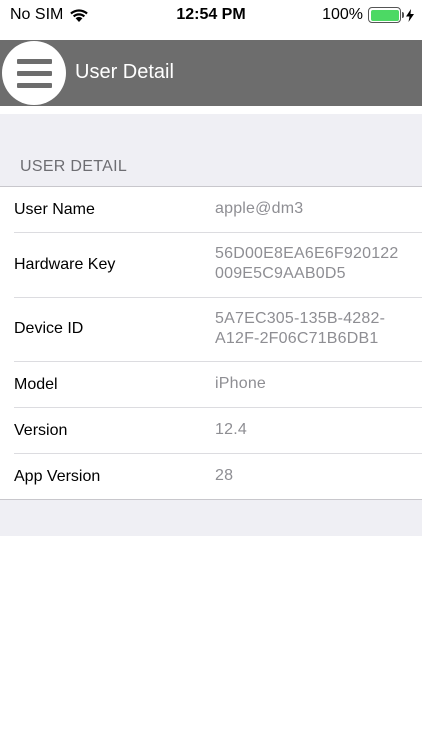  Describe the element at coordinates (211, 384) in the screenshot. I see `row-model: Model iPhone` at that location.